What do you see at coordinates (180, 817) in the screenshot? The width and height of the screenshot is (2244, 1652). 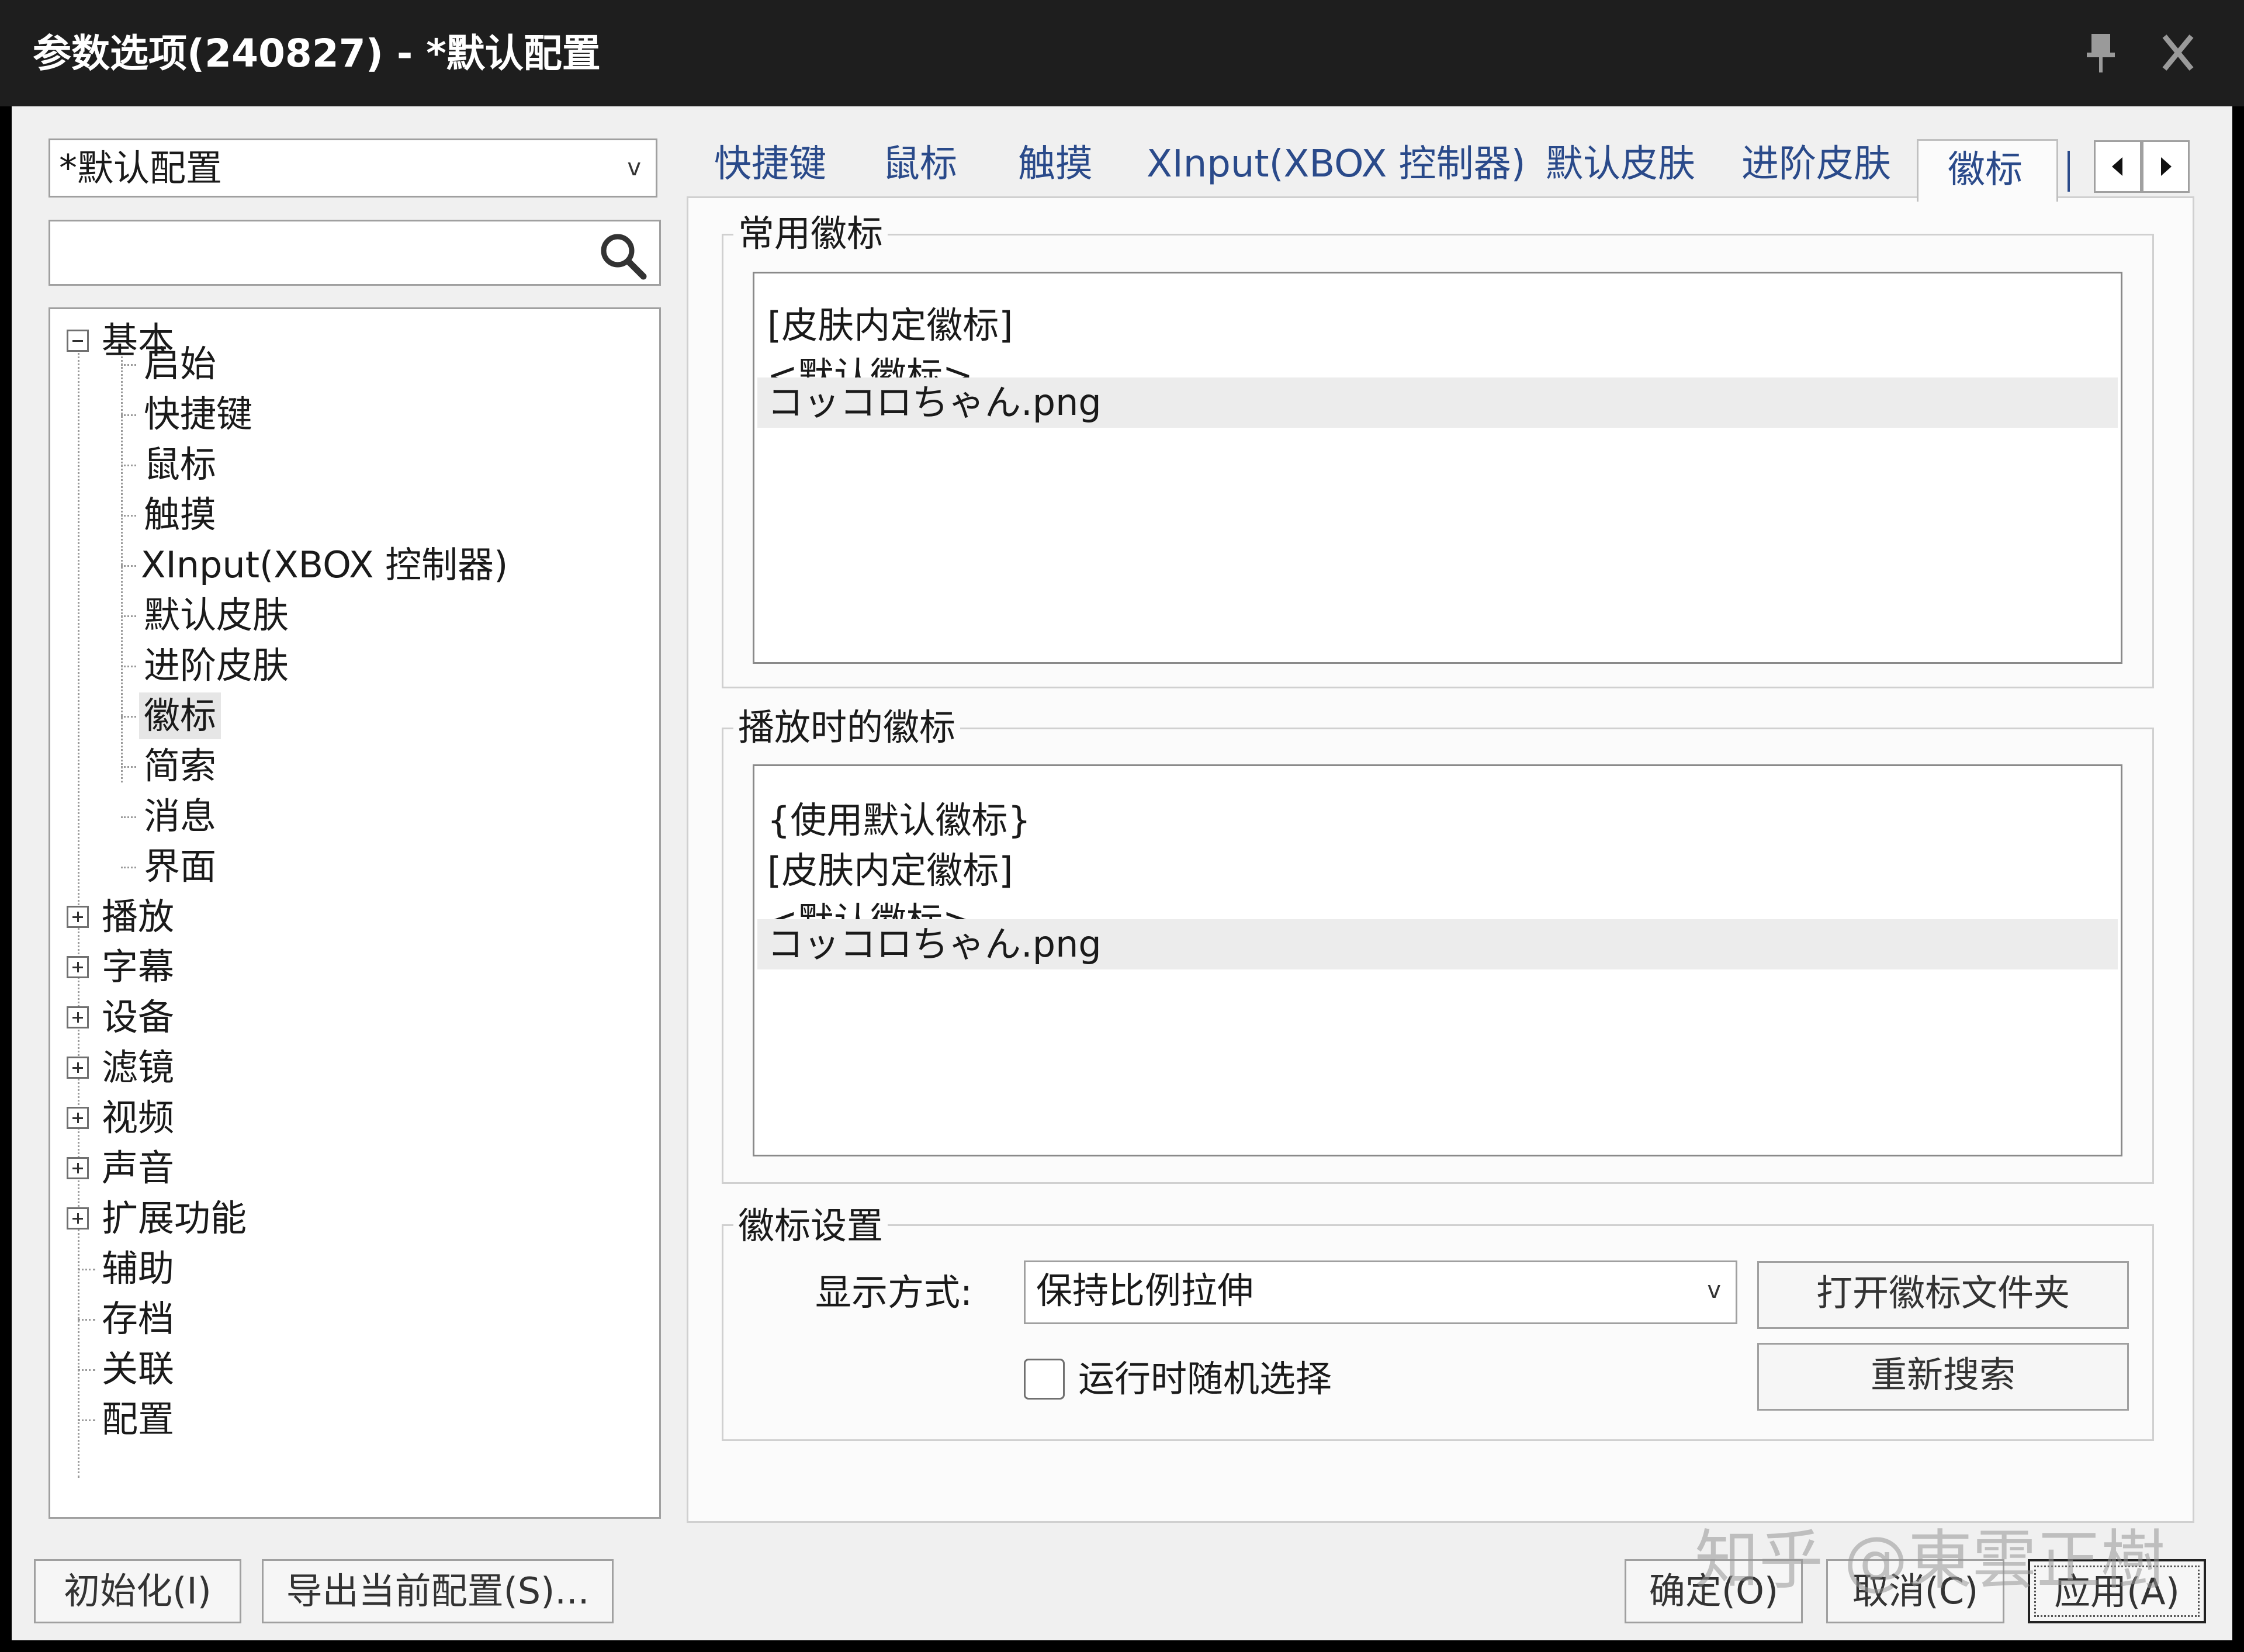 I see `tree-item-messages: 消息` at bounding box center [180, 817].